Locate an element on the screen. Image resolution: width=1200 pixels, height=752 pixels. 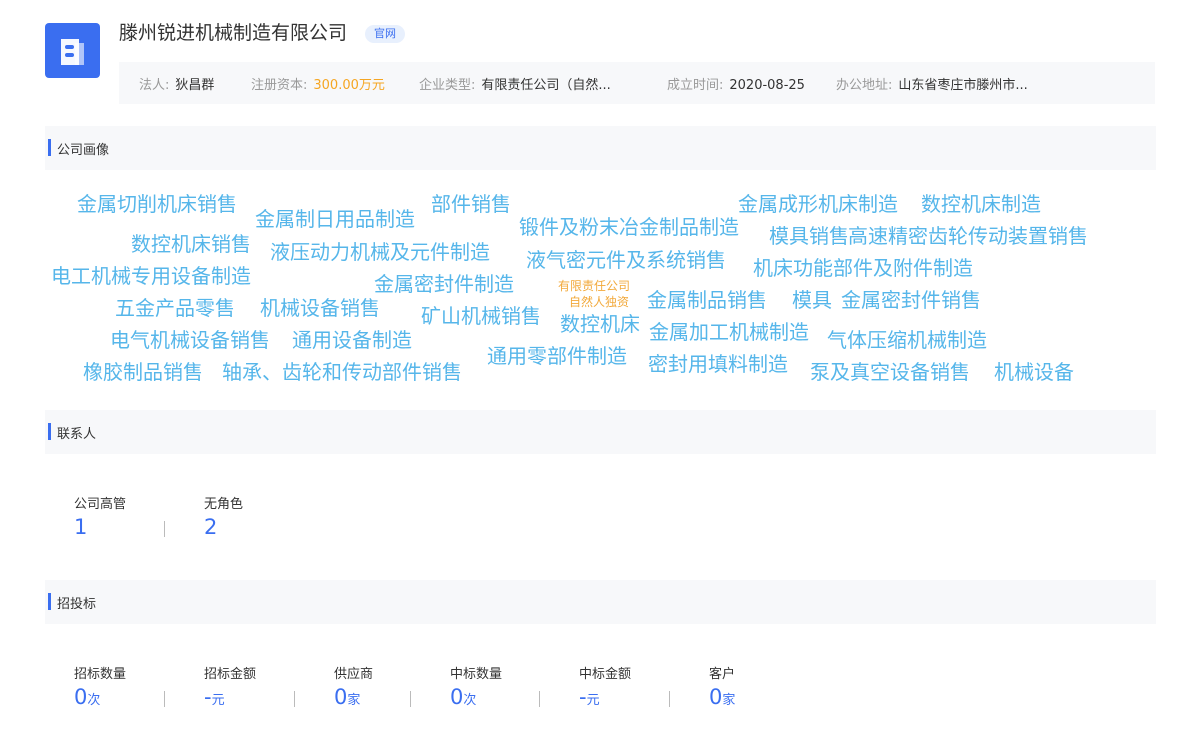
cloud-word: 通用零部件制造 is located at coordinates (557, 356).